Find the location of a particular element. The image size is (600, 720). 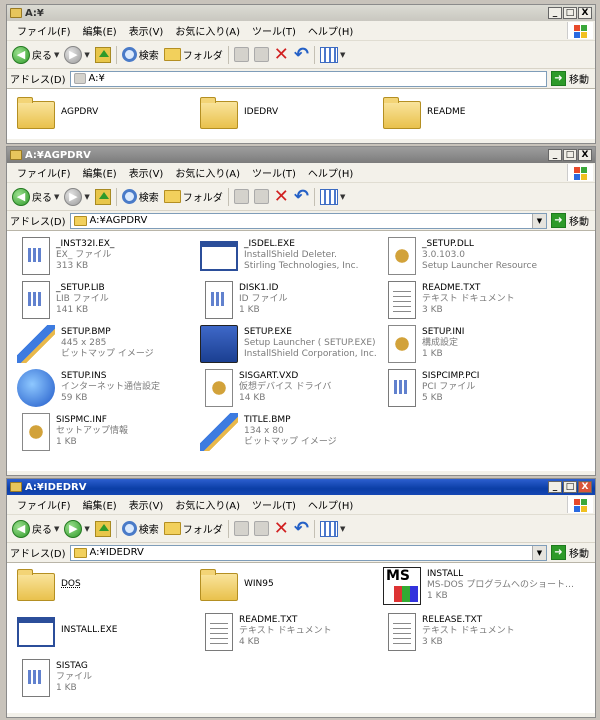

file-item: SISGART.VXD 仮想デバイス ドライバ 14 KB is located at coordinates (290, 388).